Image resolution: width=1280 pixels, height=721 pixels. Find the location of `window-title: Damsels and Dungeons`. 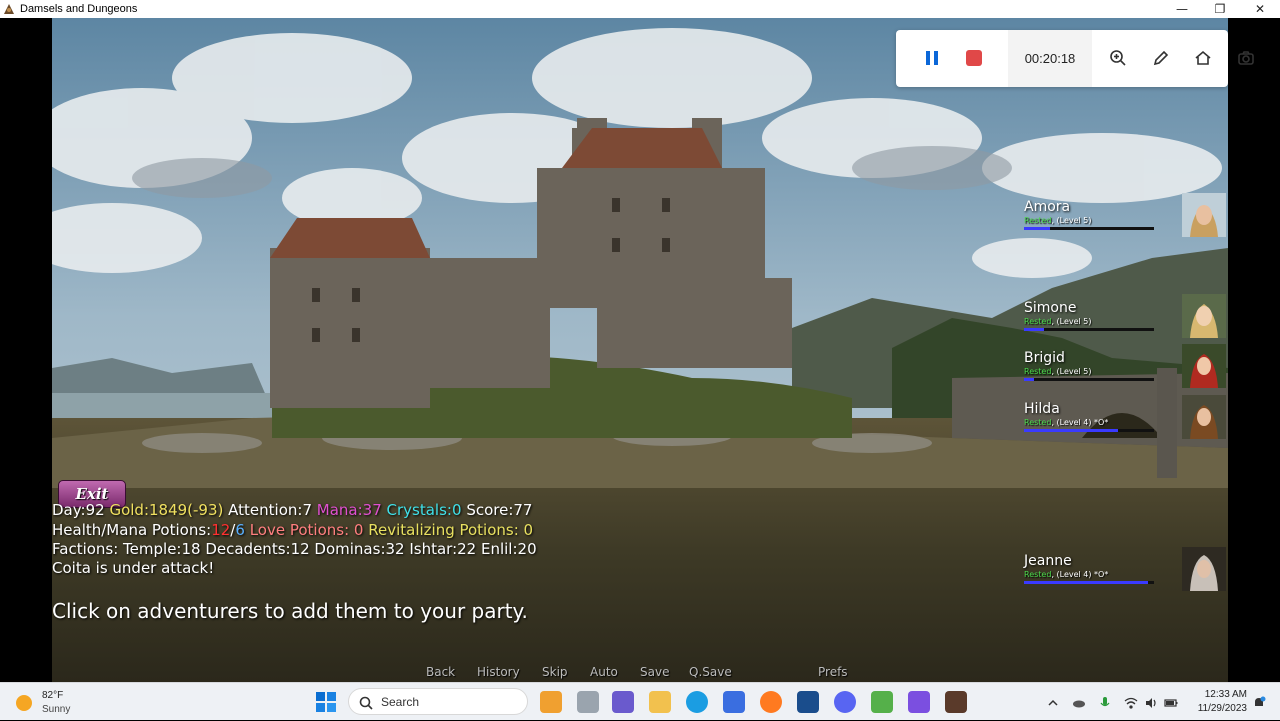

window-title: Damsels and Dungeons is located at coordinates (79, 9).